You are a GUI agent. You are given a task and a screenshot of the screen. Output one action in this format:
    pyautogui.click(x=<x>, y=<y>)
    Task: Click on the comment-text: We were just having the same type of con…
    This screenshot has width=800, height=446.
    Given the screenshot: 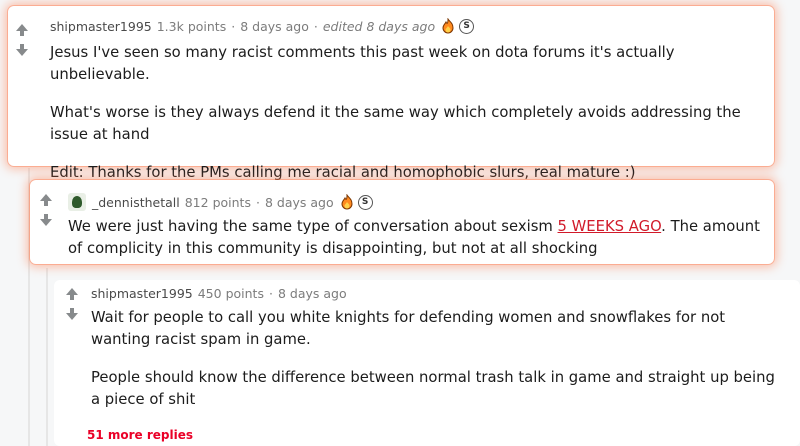 What is the action you would take?
    pyautogui.click(x=313, y=226)
    